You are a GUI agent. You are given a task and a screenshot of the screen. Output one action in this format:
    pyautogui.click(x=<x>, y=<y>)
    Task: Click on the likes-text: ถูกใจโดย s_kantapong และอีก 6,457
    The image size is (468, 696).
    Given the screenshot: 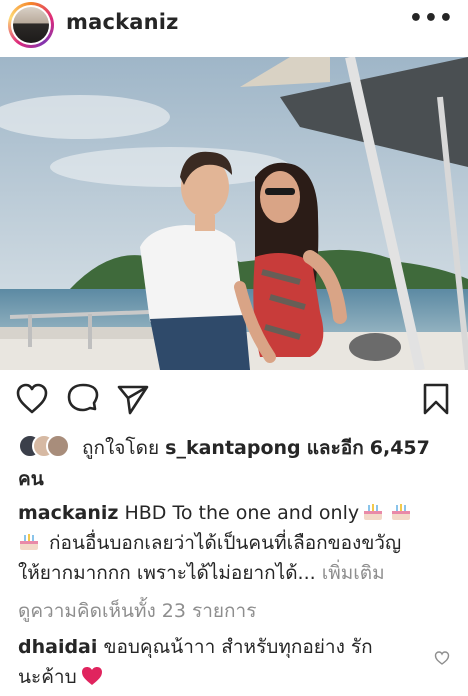 What is the action you would take?
    pyautogui.click(x=270, y=448)
    